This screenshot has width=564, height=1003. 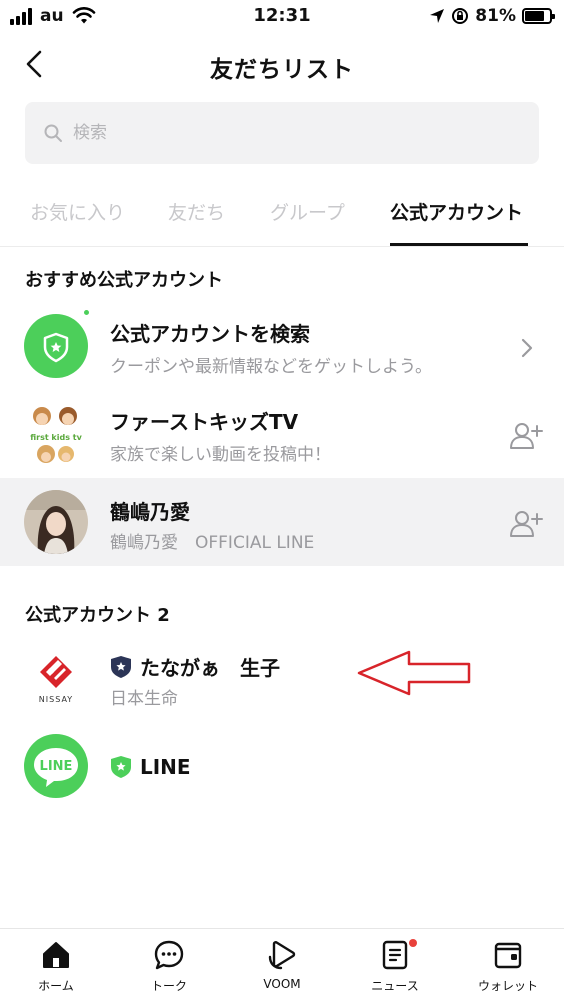 What do you see at coordinates (86, 312) in the screenshot?
I see `new-indicator-dot` at bounding box center [86, 312].